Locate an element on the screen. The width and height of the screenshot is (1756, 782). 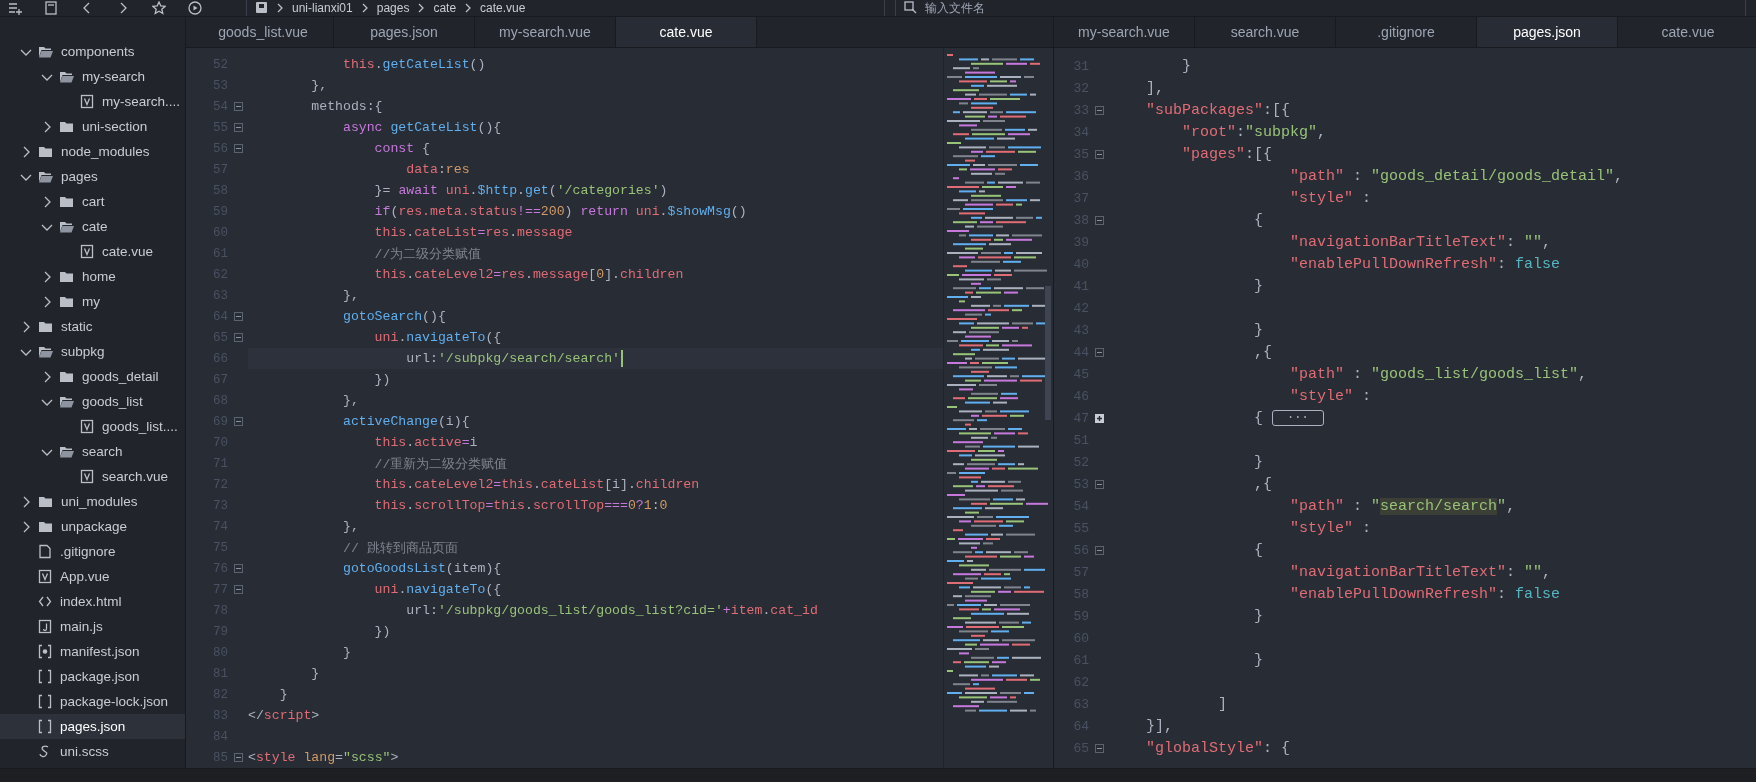
tree-item: cate is located at coordinates (92, 226).